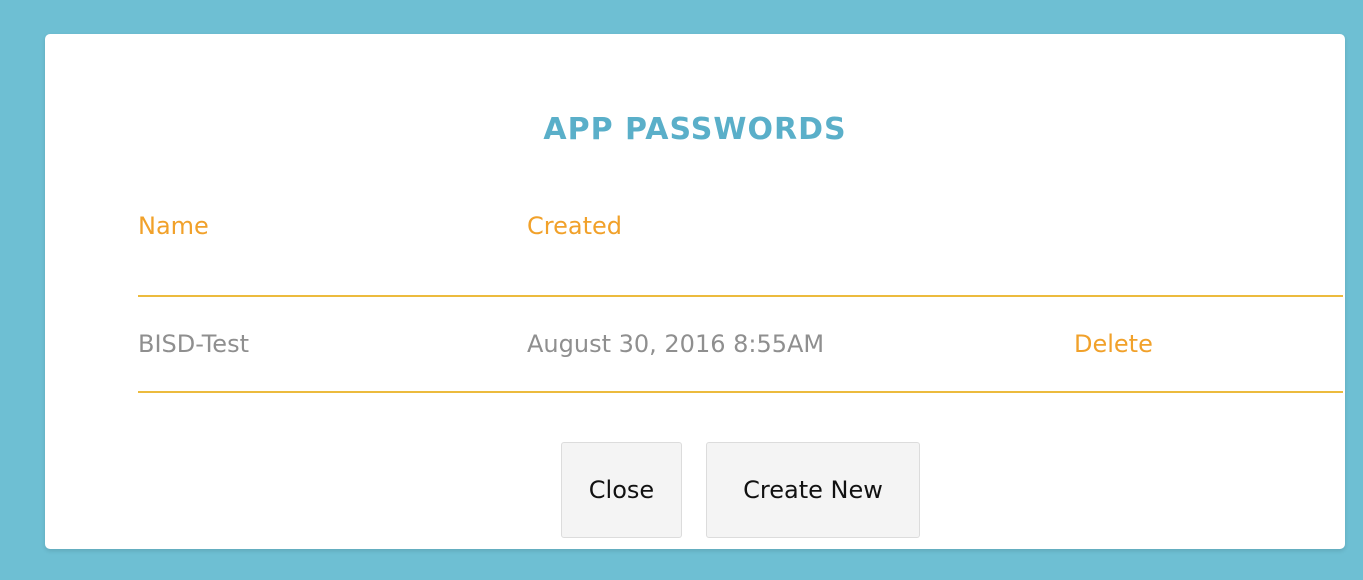  Describe the element at coordinates (740, 296) in the screenshot. I see `header-divider` at that location.